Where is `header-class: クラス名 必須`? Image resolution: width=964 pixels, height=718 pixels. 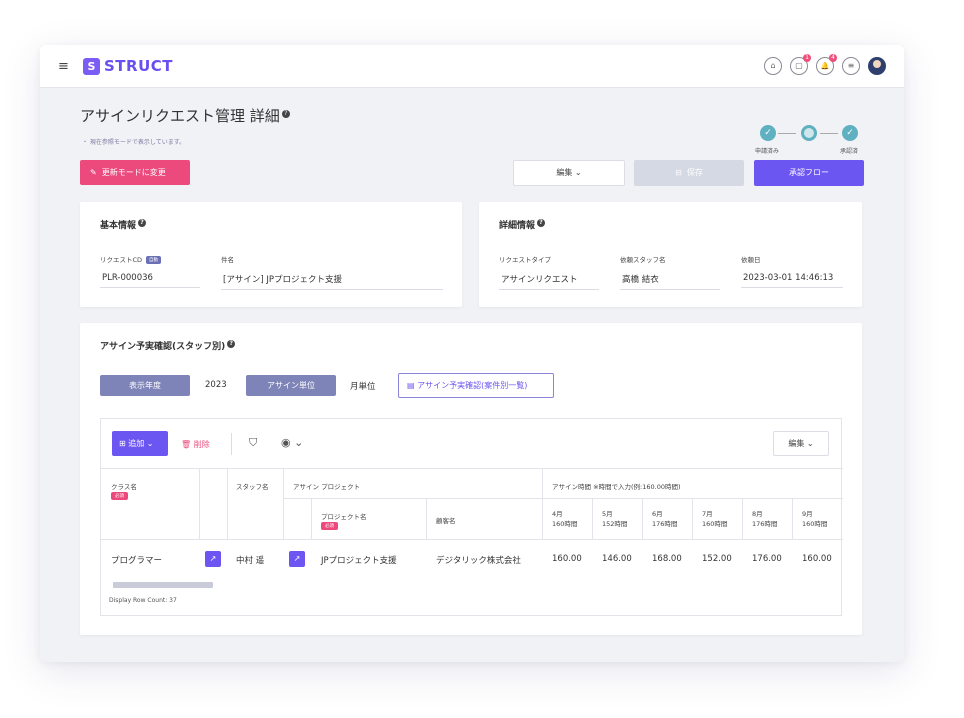 header-class: クラス名 必須 is located at coordinates (124, 491).